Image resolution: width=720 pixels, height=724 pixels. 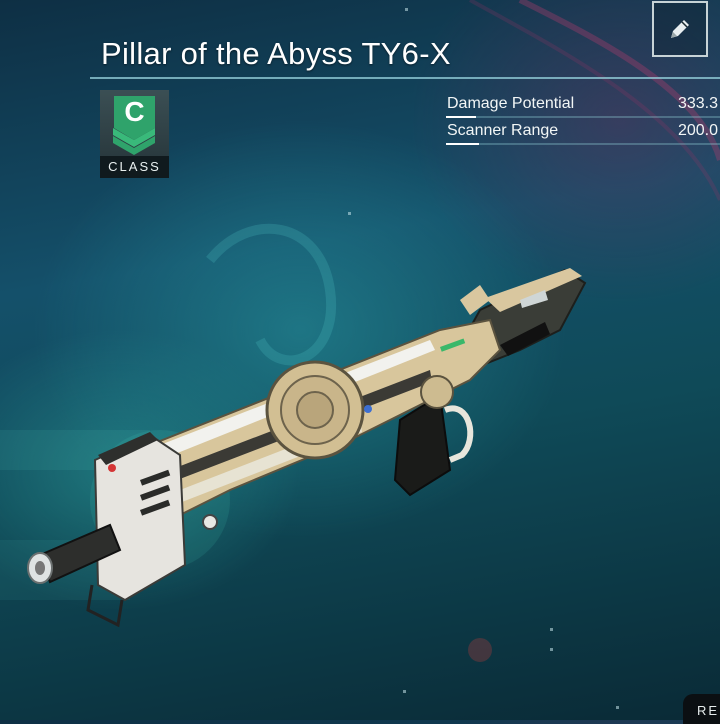 What do you see at coordinates (405, 78) in the screenshot?
I see `title-divider` at bounding box center [405, 78].